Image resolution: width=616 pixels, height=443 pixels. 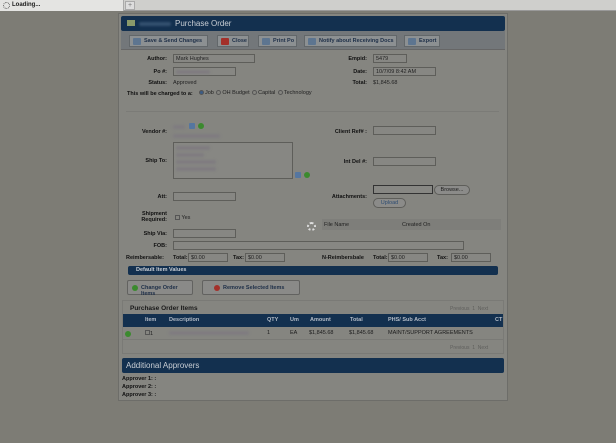 What do you see at coordinates (408, 257) in the screenshot?
I see `nreimb-total-field: $0.00` at bounding box center [408, 257].